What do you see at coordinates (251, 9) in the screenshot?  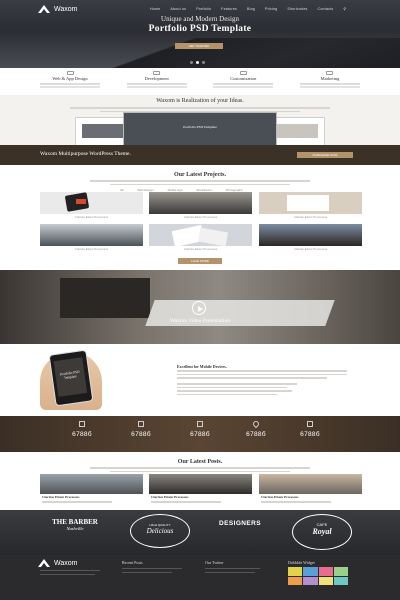 I see `nav-item-blog: Blog` at bounding box center [251, 9].